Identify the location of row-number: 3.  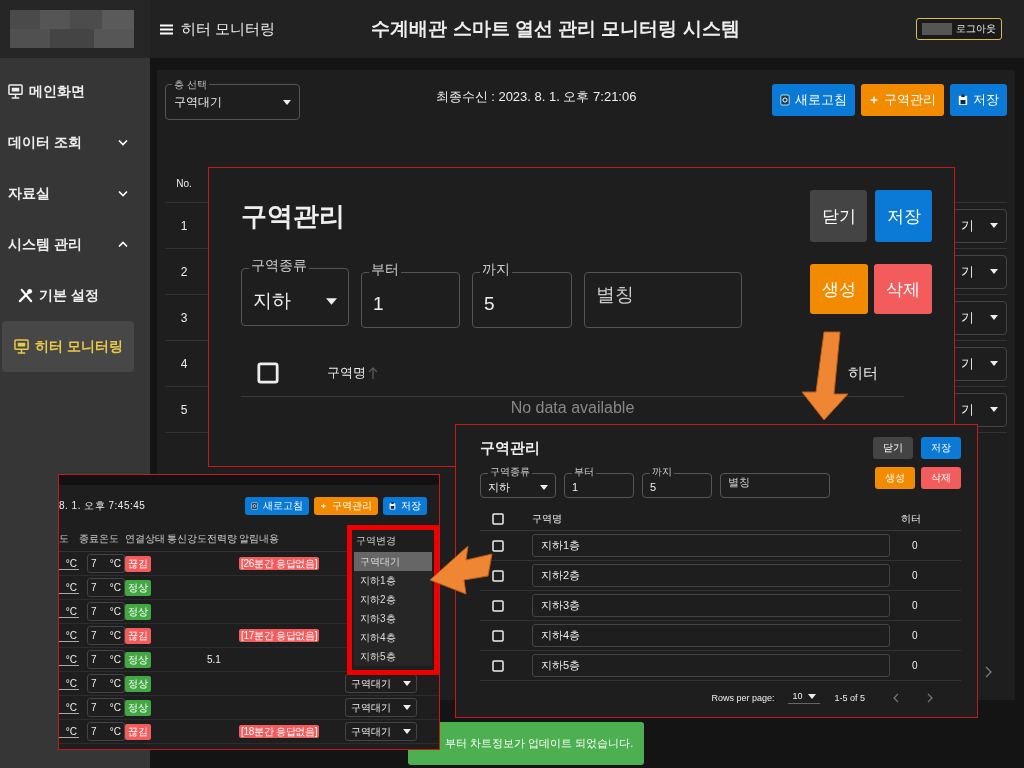
(184, 317).